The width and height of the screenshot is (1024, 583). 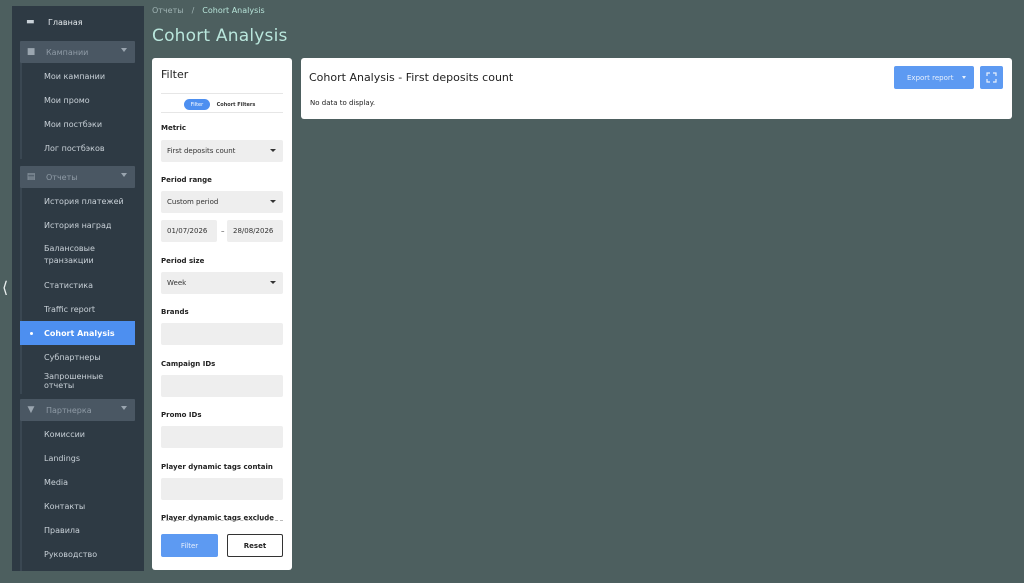 I want to click on date-to-value: 28/08/2026, so click(x=253, y=231).